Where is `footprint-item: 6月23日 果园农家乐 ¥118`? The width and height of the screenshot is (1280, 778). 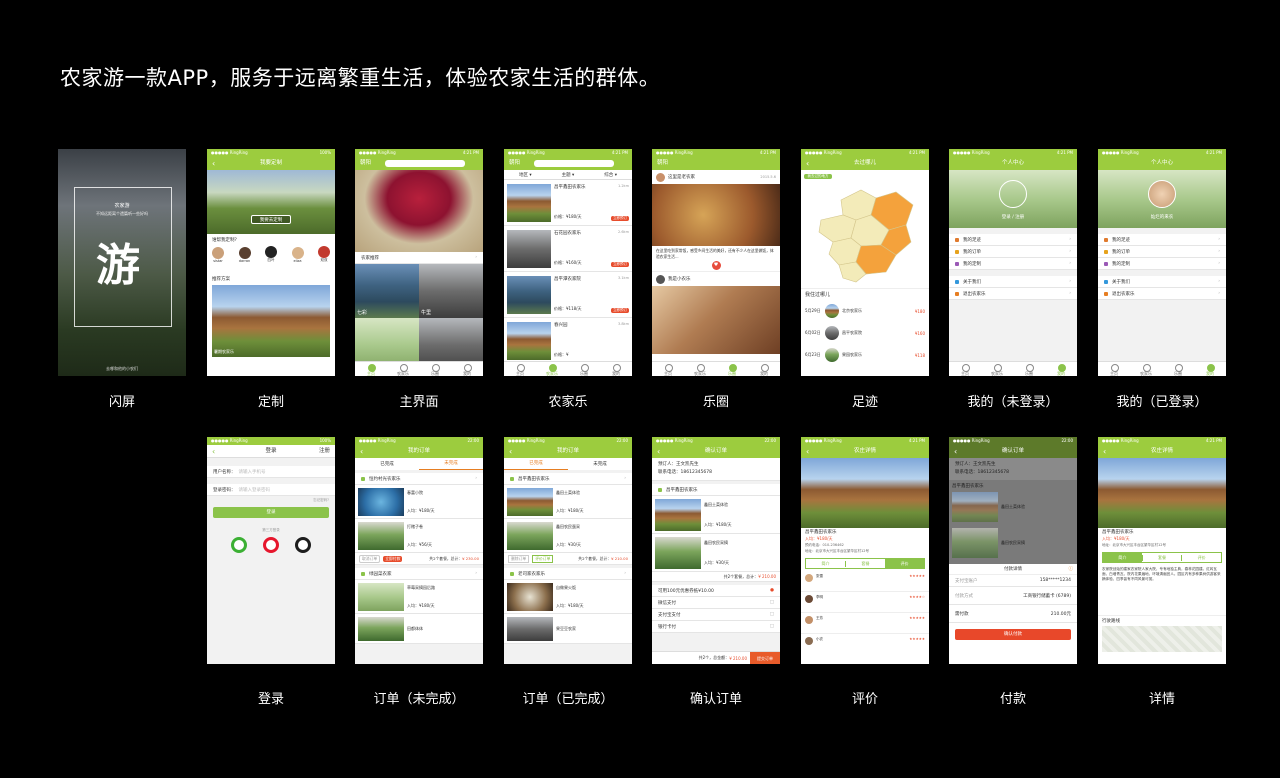 footprint-item: 6月23日 果园农家乐 ¥118 is located at coordinates (865, 355).